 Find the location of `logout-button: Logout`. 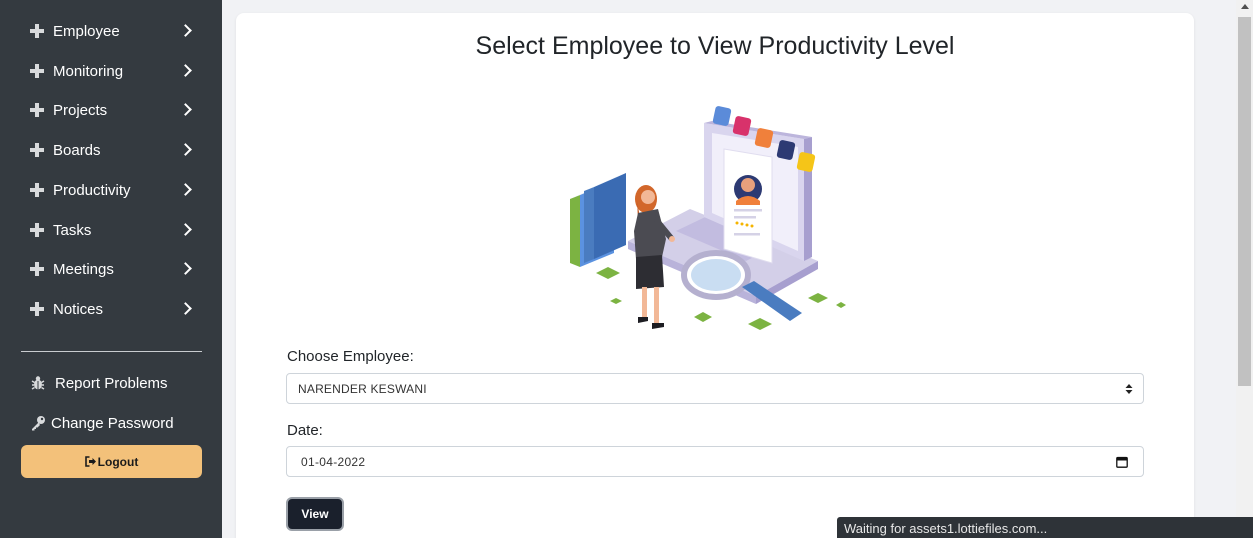

logout-button: Logout is located at coordinates (111, 461).